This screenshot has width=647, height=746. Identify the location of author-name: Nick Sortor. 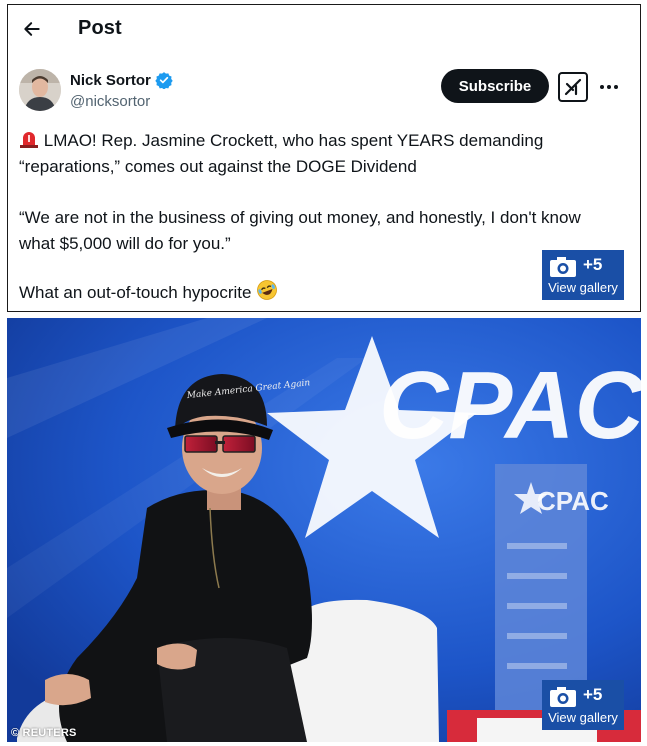
(121, 80).